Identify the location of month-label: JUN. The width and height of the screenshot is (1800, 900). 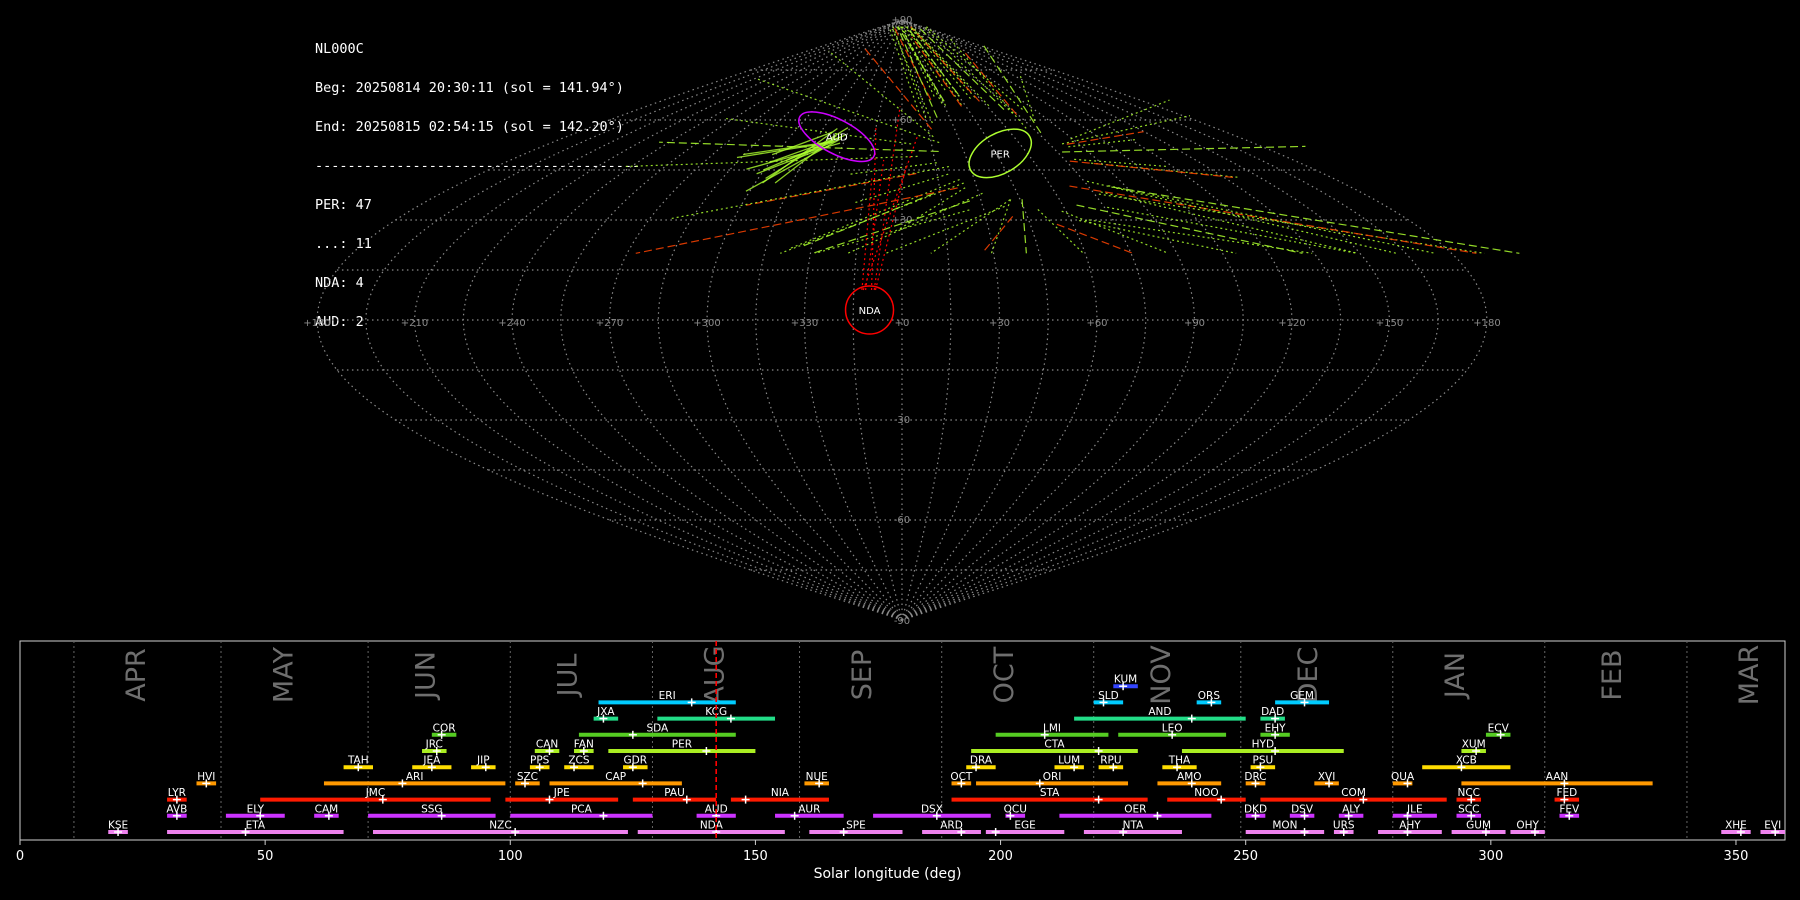
(425, 676).